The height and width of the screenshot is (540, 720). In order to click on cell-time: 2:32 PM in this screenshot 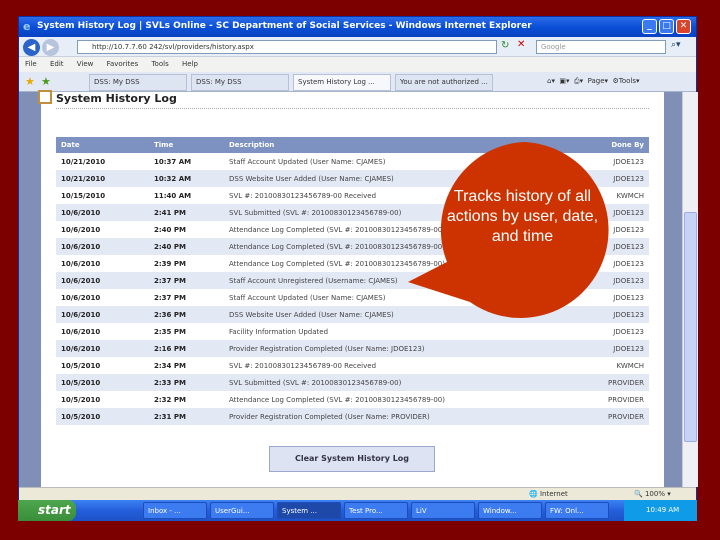, I will do `click(170, 399)`.